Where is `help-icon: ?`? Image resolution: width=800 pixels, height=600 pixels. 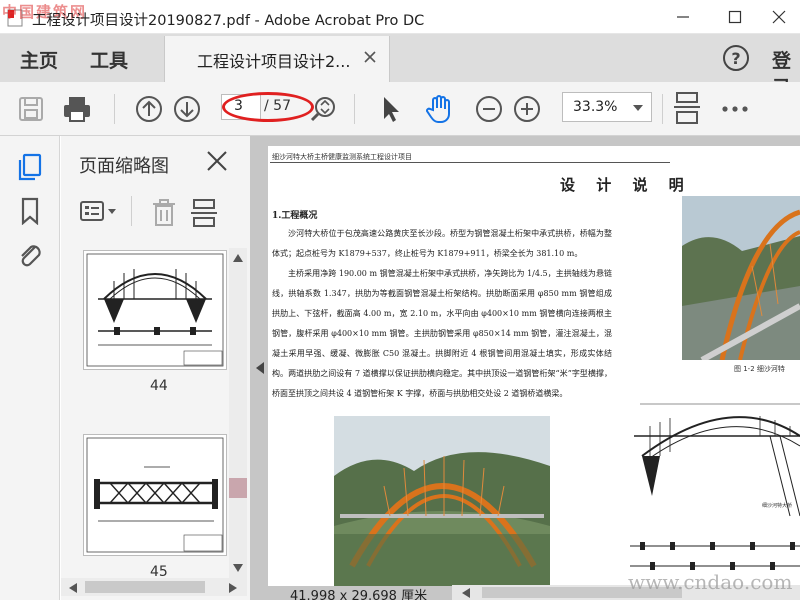 help-icon: ? is located at coordinates (736, 58).